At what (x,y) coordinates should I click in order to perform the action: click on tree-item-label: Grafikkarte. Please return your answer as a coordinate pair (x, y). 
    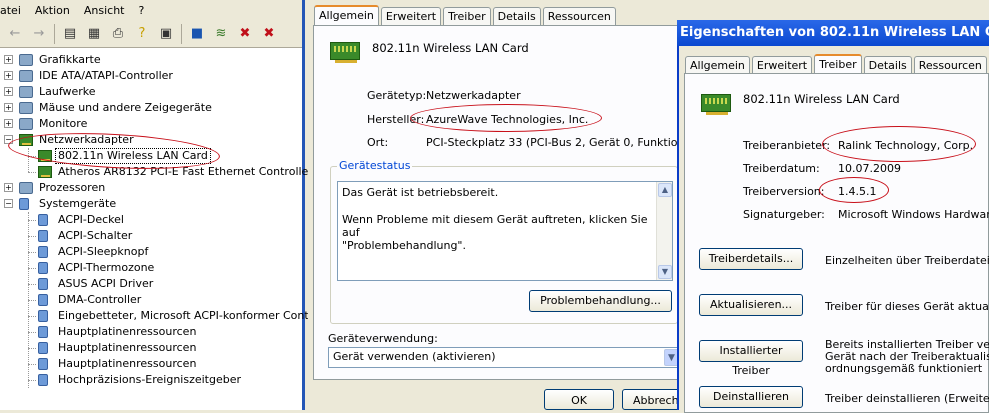
    Looking at the image, I should click on (70, 60).